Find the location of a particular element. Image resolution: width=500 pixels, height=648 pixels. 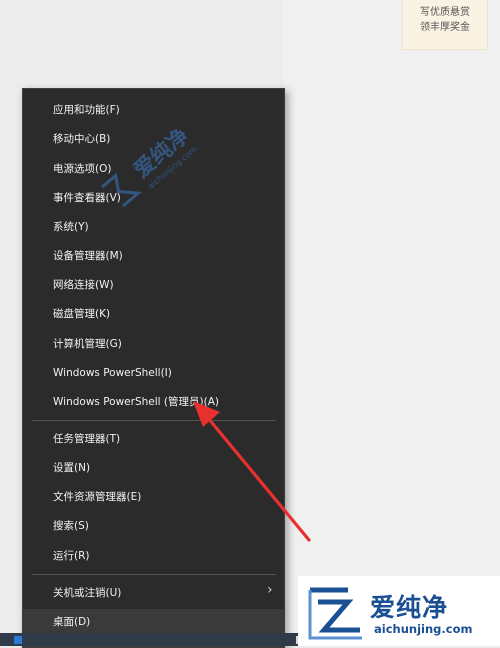

site-logo: 爱纯净 aichunjing.com is located at coordinates (399, 611).